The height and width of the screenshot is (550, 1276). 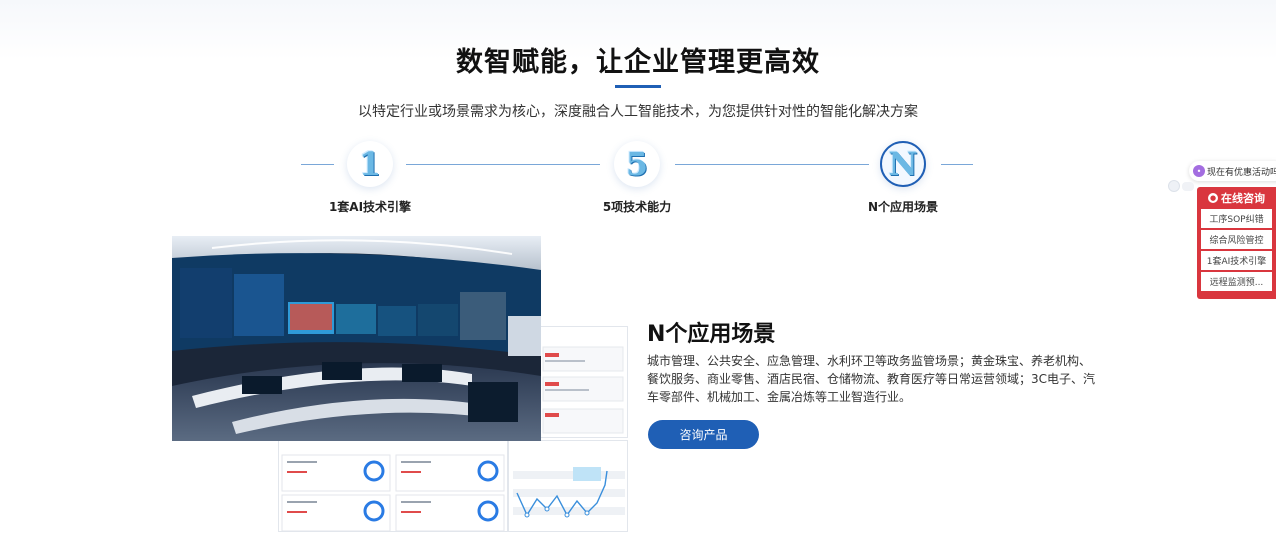 I want to click on control-room-photo, so click(x=356, y=338).